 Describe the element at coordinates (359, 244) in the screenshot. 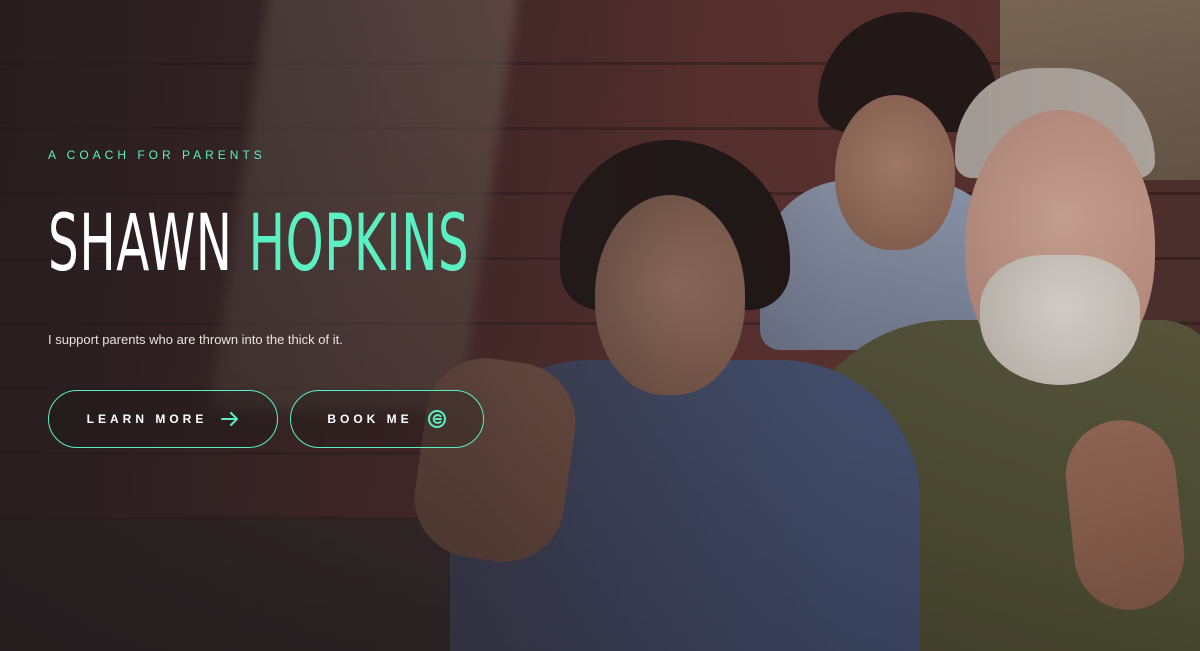

I see `title-last-name: HOPKINS` at that location.